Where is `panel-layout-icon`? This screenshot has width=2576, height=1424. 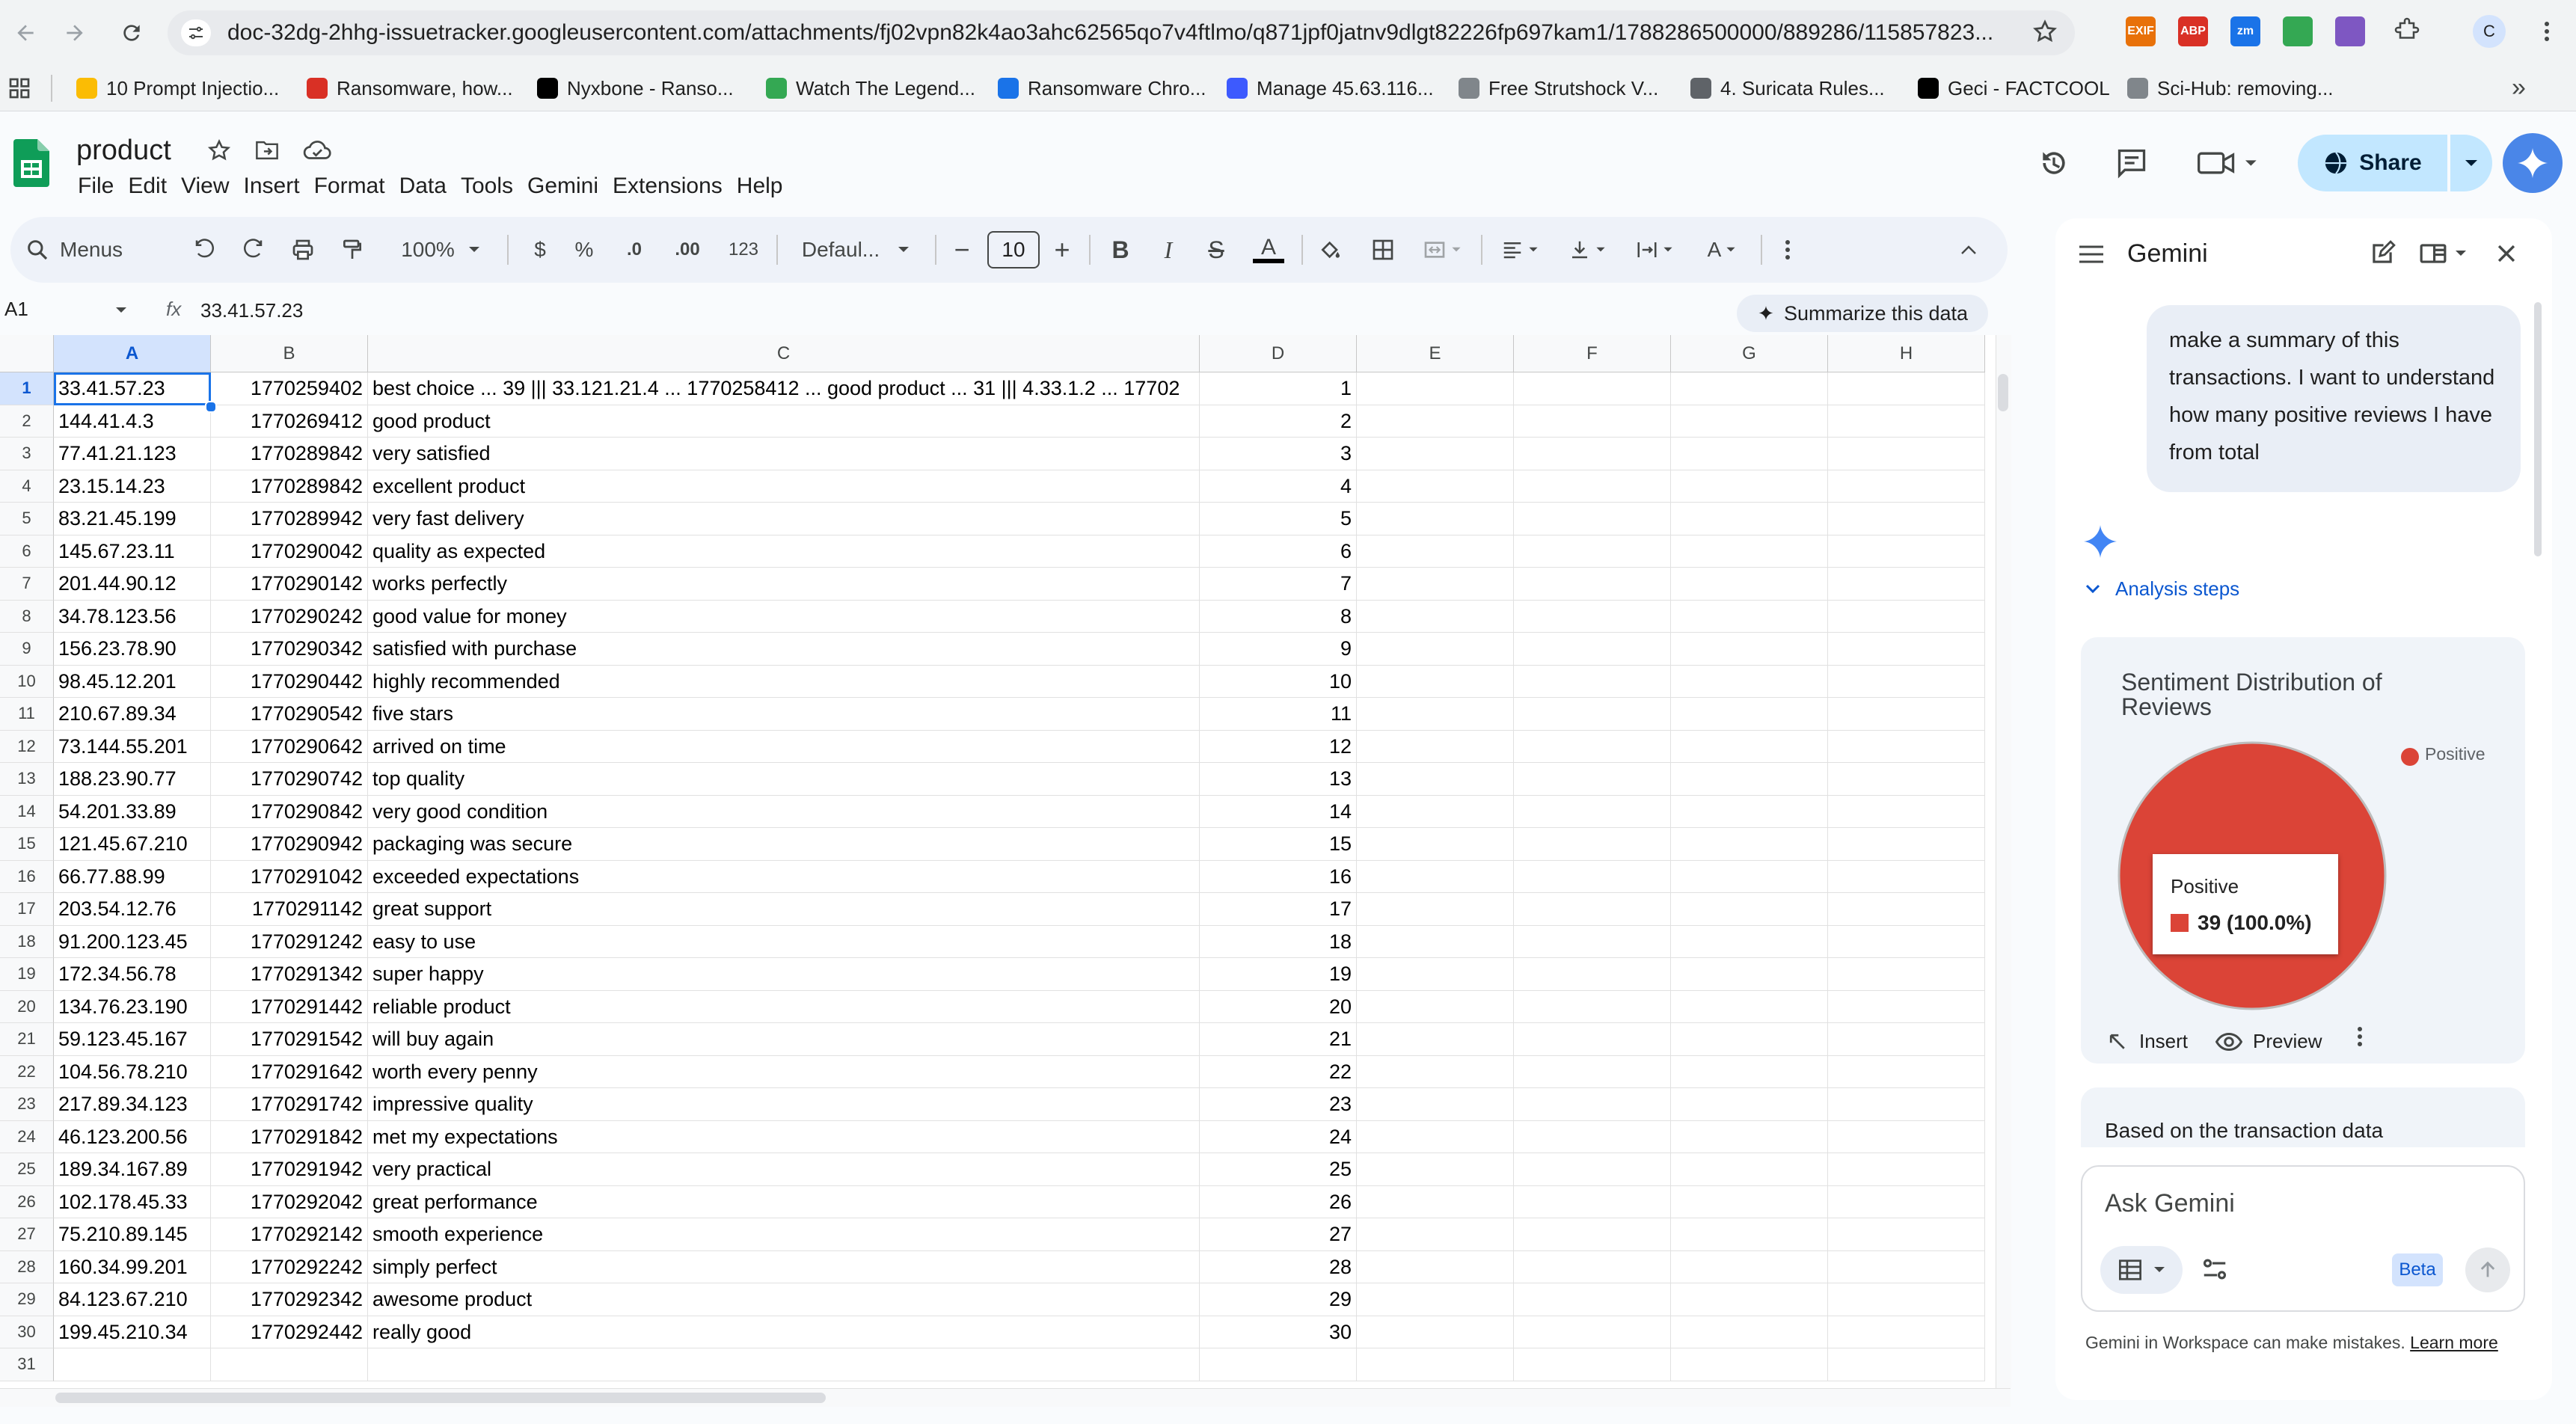 panel-layout-icon is located at coordinates (2443, 253).